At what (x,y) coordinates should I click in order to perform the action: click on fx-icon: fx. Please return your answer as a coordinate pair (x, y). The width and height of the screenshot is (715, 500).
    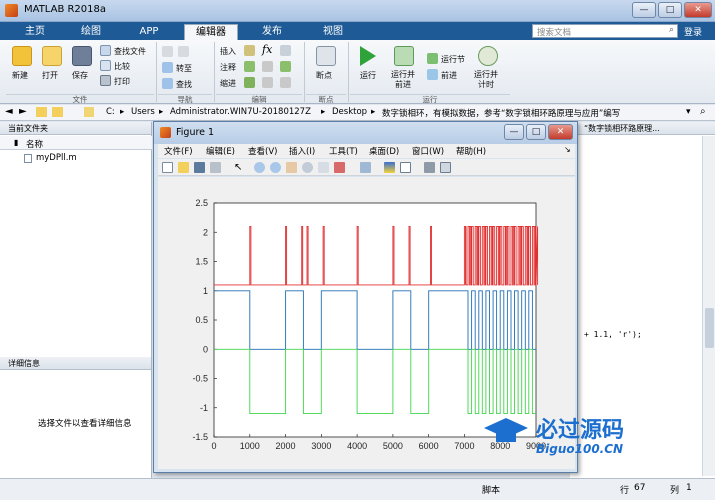
    Looking at the image, I should click on (267, 49).